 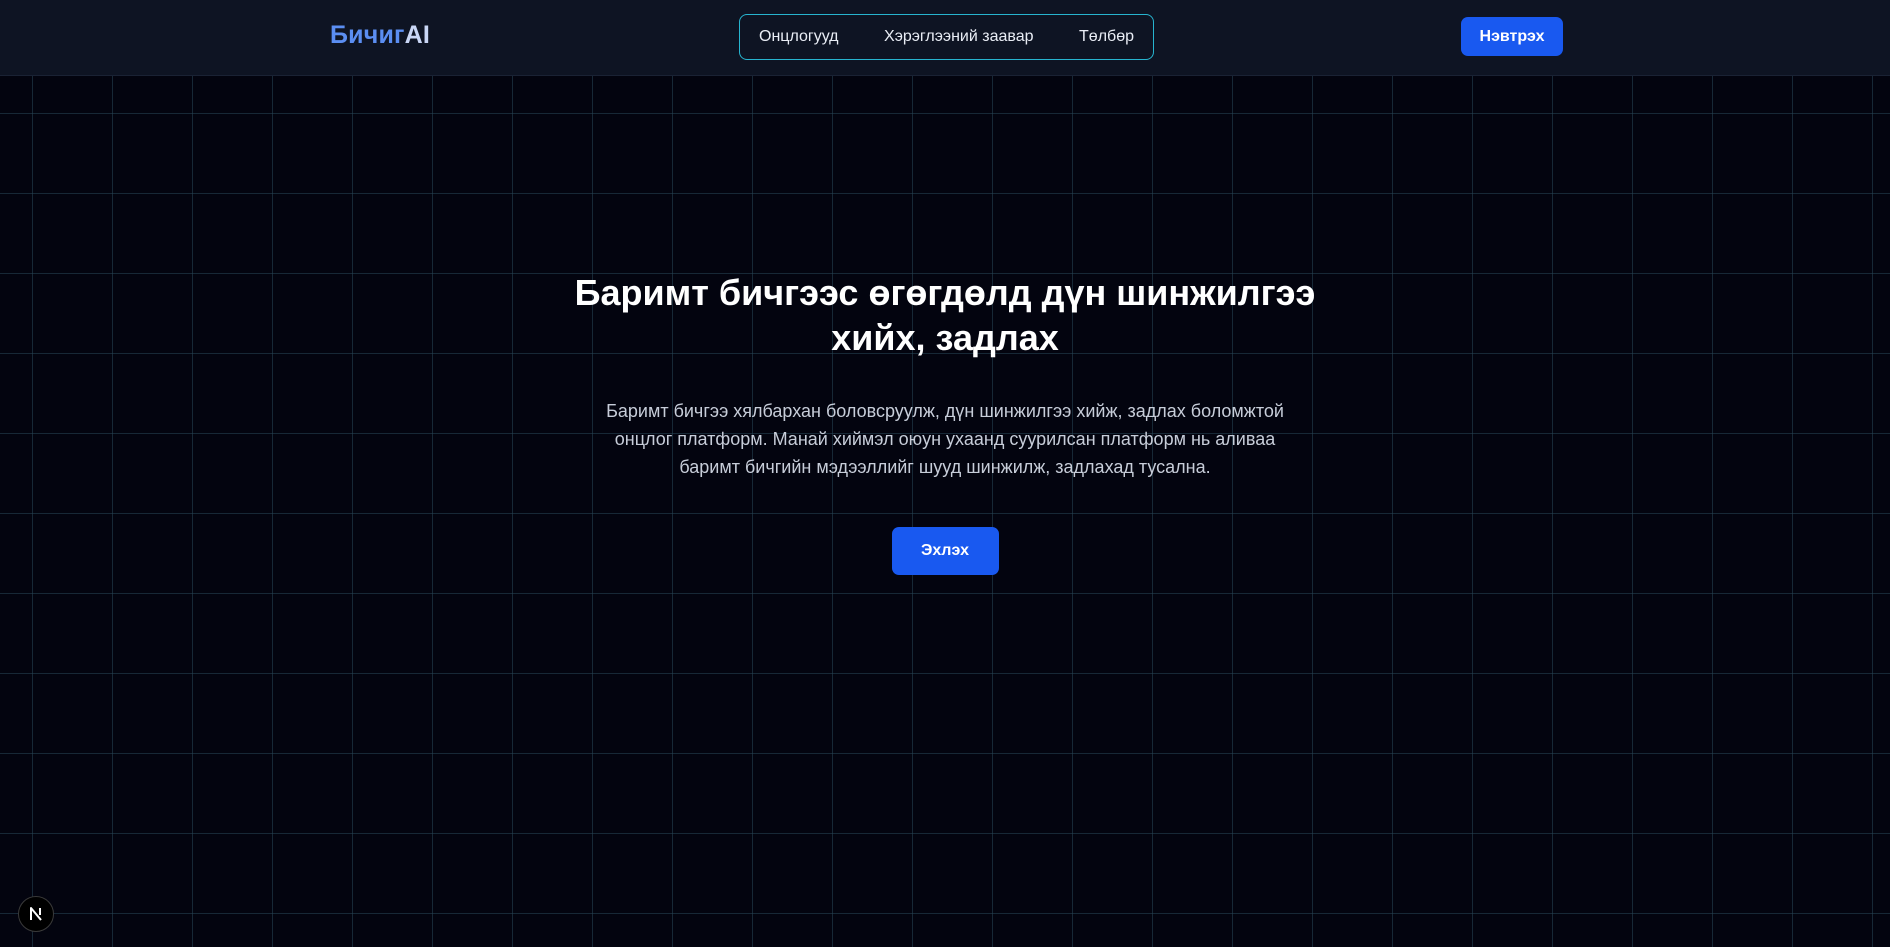 I want to click on get-started-button: Эхлэх, so click(x=945, y=551).